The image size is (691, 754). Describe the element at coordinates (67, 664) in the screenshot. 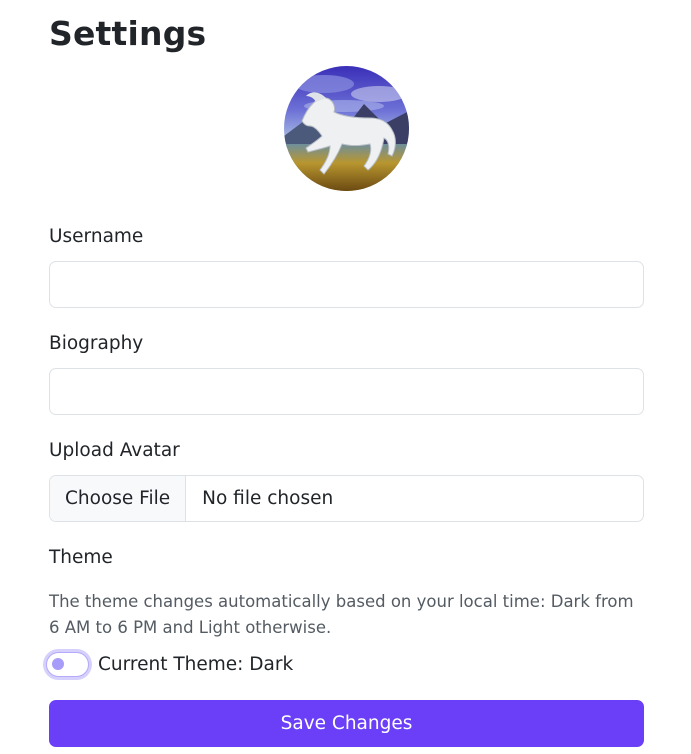

I see `theme-toggle-switch` at that location.